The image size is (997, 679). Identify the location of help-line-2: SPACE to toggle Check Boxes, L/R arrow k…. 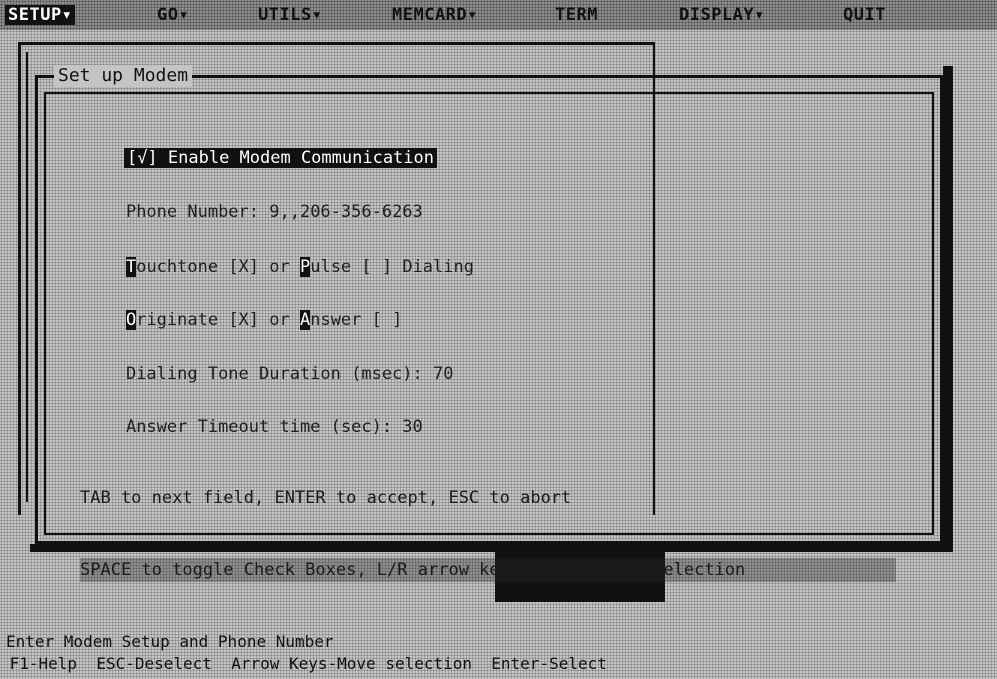
(488, 570).